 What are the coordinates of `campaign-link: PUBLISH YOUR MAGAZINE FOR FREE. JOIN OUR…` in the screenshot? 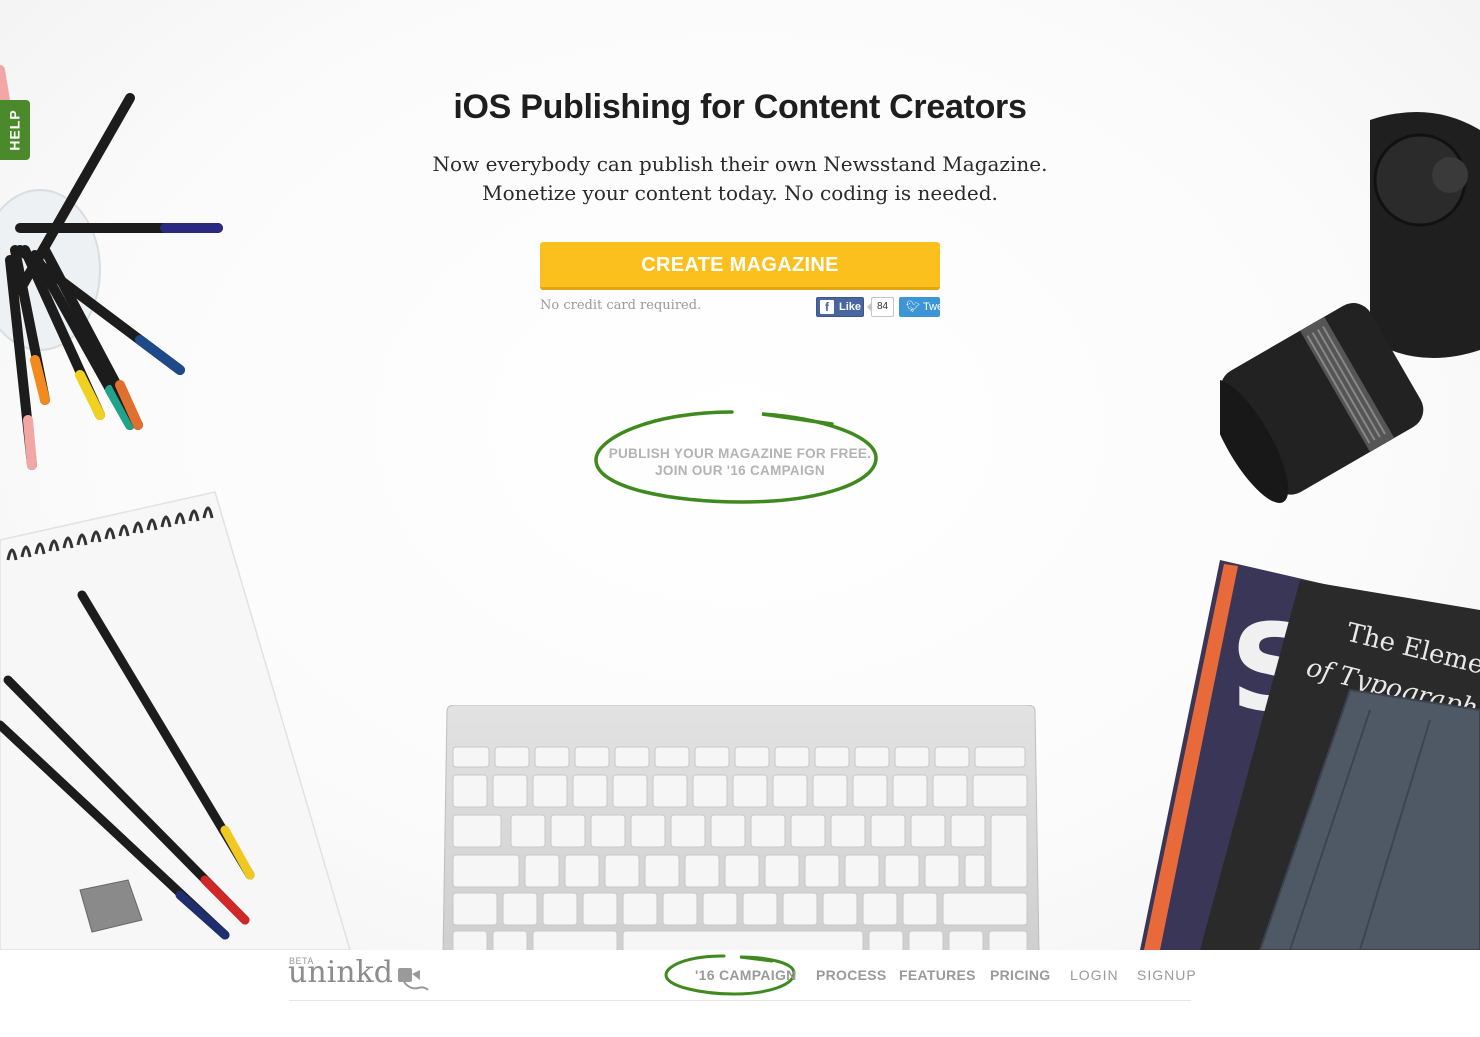 It's located at (737, 458).